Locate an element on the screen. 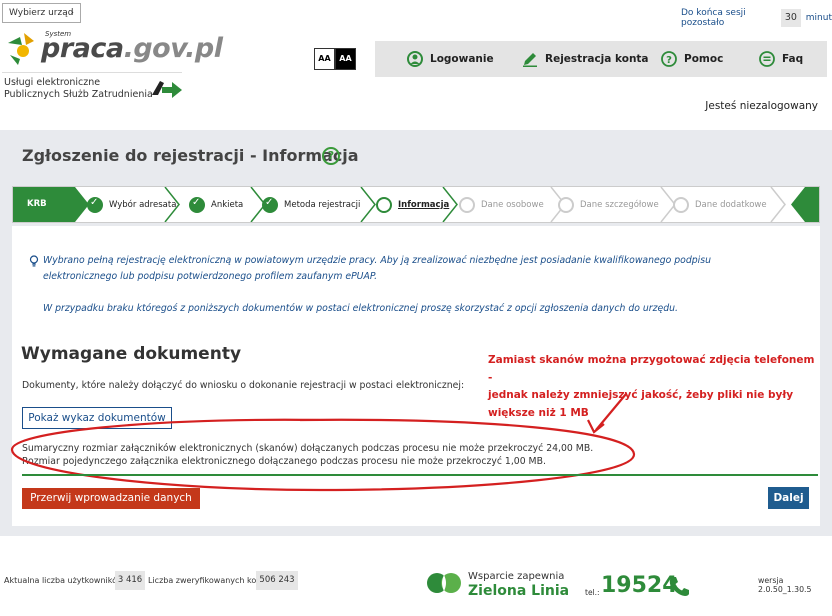 This screenshot has height=616, width=832. logo-domain: .gov.pl is located at coordinates (173, 48).